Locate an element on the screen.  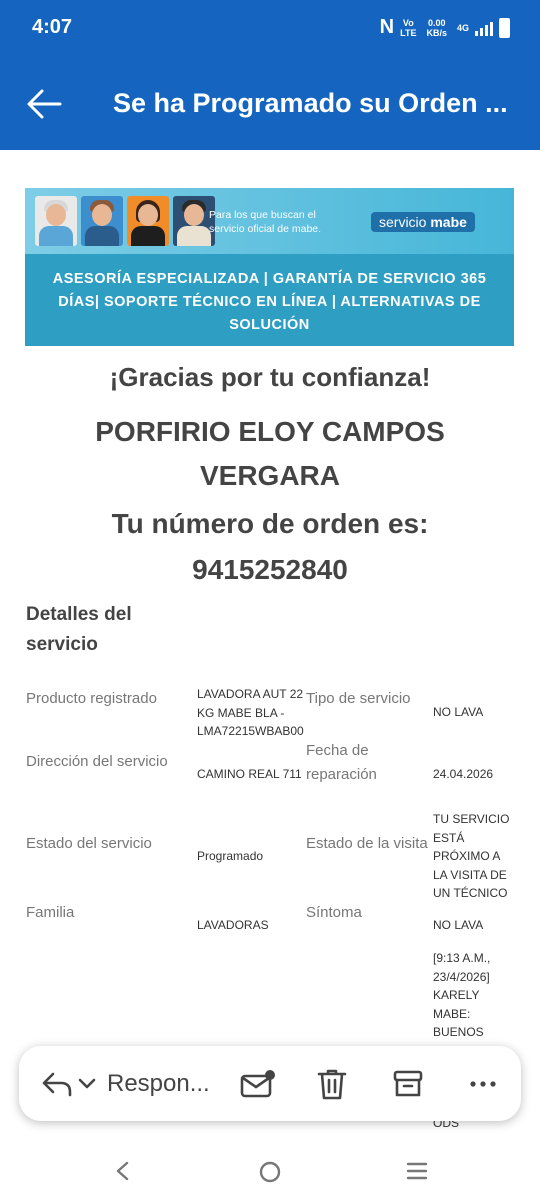
familia-value: LAVADORAS is located at coordinates (233, 925).